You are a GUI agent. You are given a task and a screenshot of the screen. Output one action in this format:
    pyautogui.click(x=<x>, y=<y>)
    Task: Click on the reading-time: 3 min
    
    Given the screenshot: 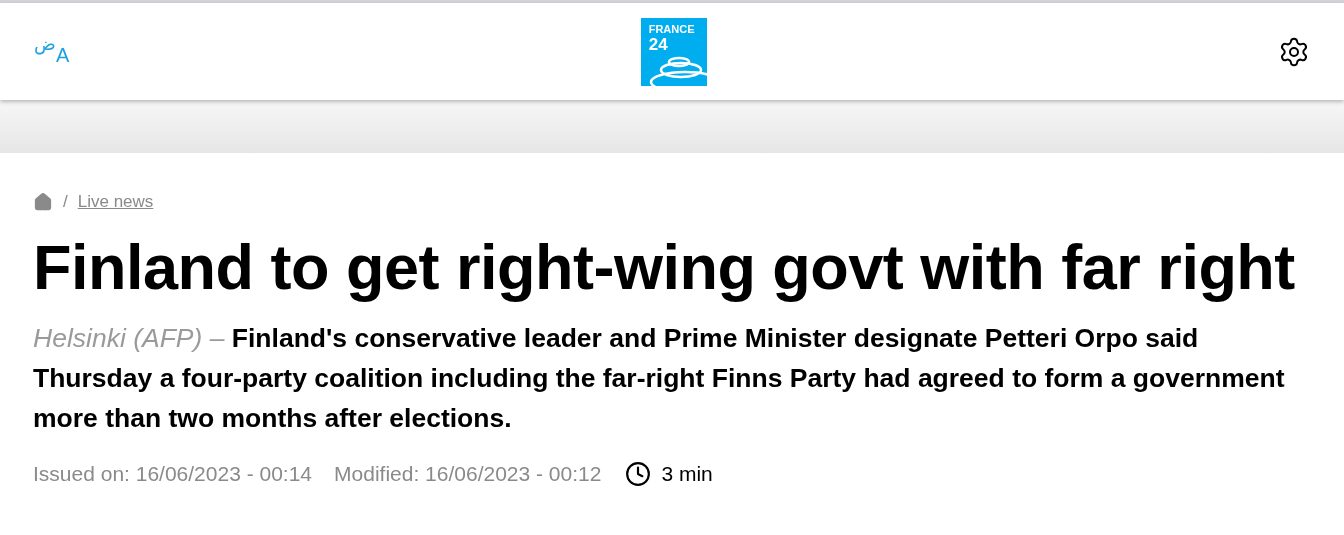 What is the action you would take?
    pyautogui.click(x=687, y=473)
    